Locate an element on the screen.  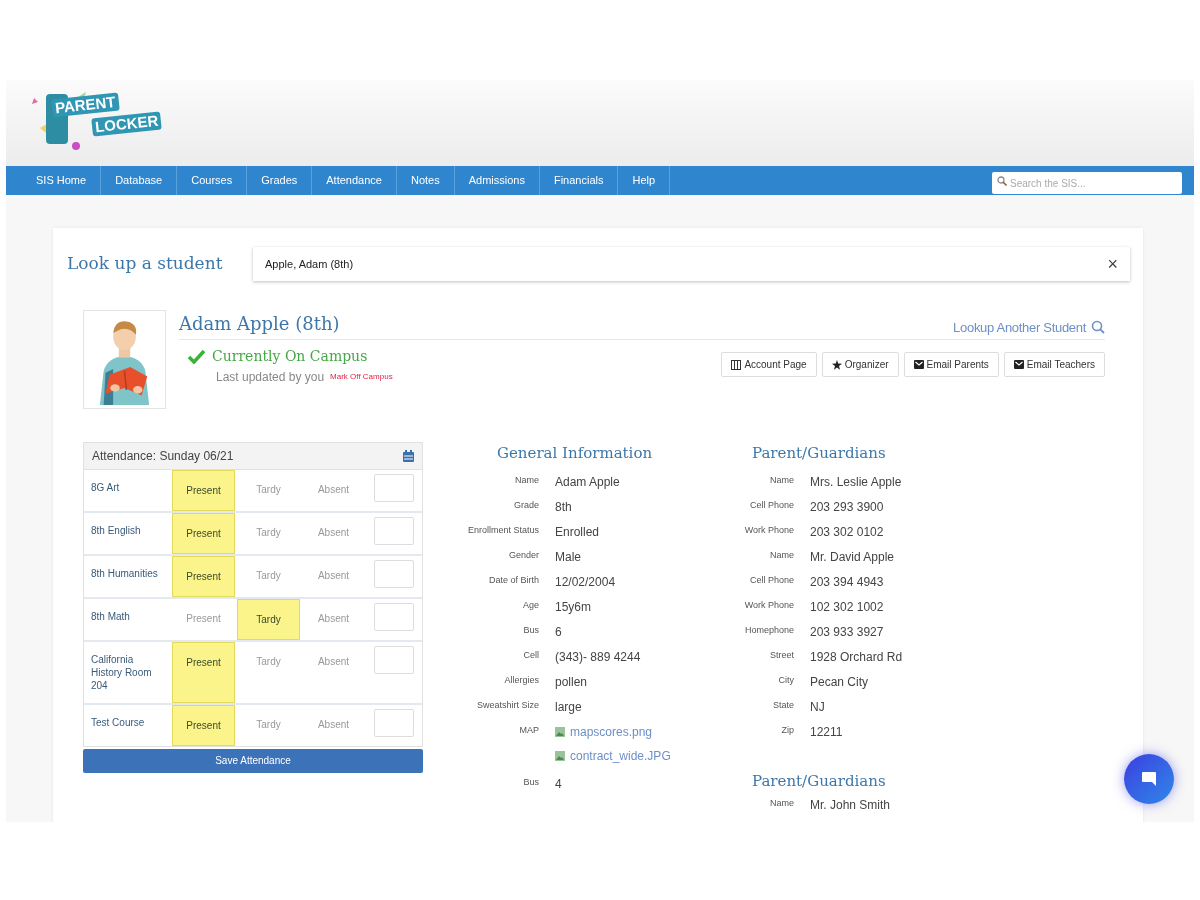
course-name: California History Room 204 is located at coordinates (121, 673).